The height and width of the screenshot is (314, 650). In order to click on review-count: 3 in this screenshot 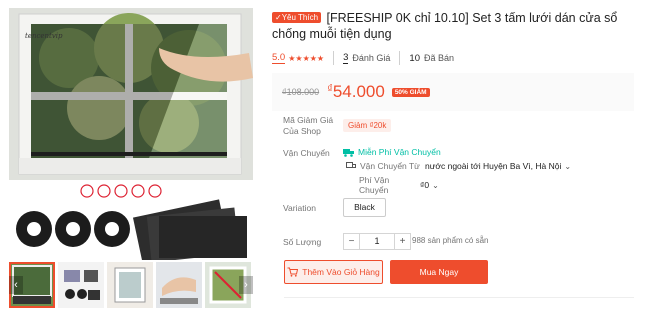, I will do `click(346, 58)`.